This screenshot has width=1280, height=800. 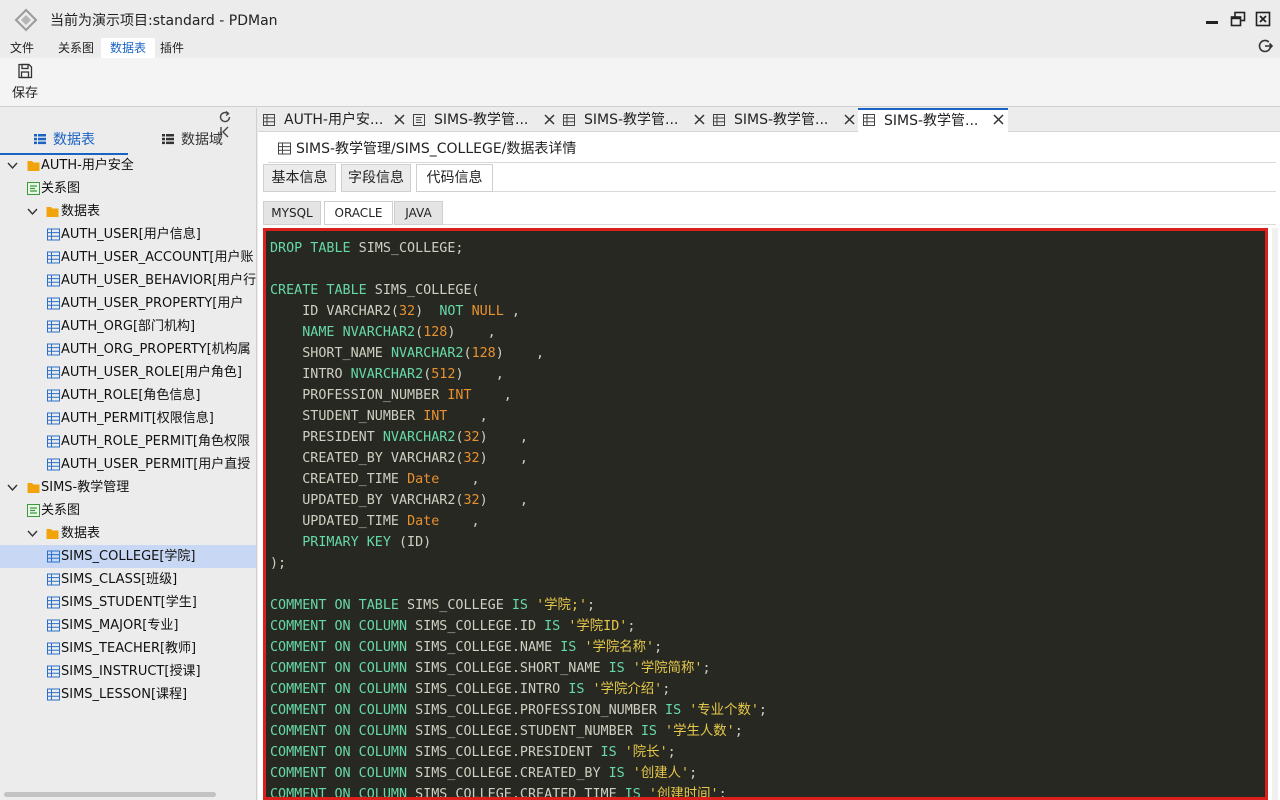 What do you see at coordinates (128, 464) in the screenshot?
I see `tree-item-table: AUTH_USER_PERMIT[用户直授` at bounding box center [128, 464].